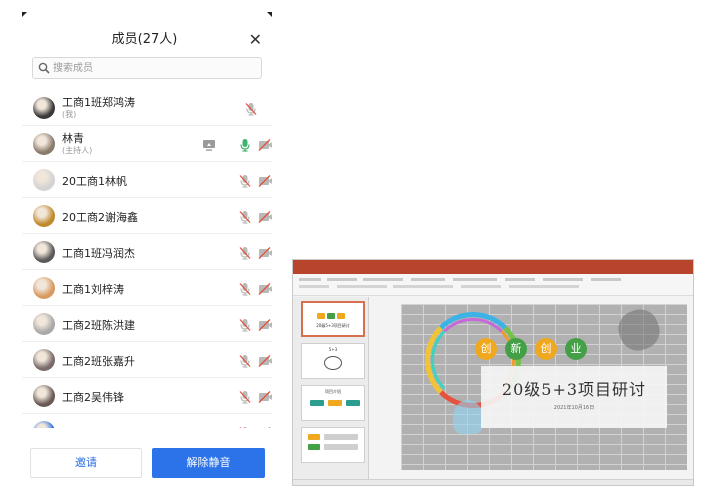  What do you see at coordinates (44, 68) in the screenshot?
I see `search-icon` at bounding box center [44, 68].